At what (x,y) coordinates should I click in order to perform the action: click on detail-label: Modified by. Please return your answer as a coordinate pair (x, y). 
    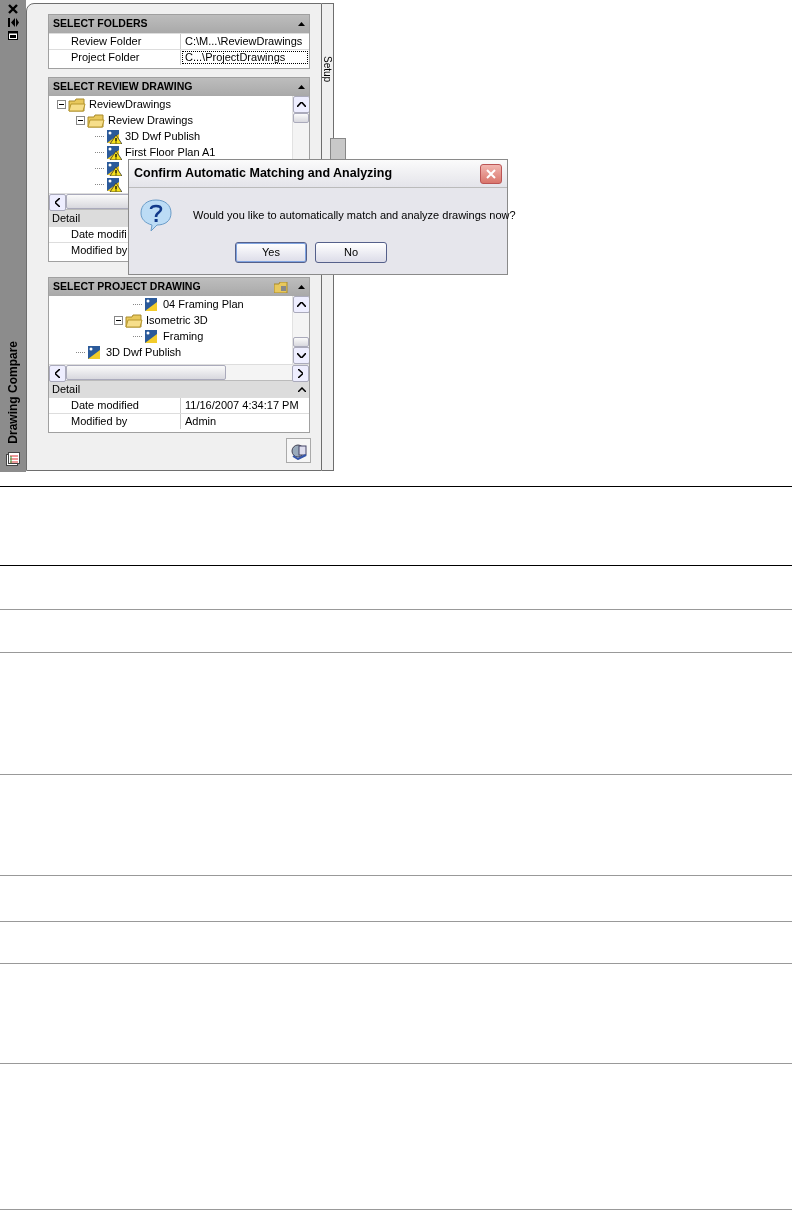
    Looking at the image, I should click on (115, 421).